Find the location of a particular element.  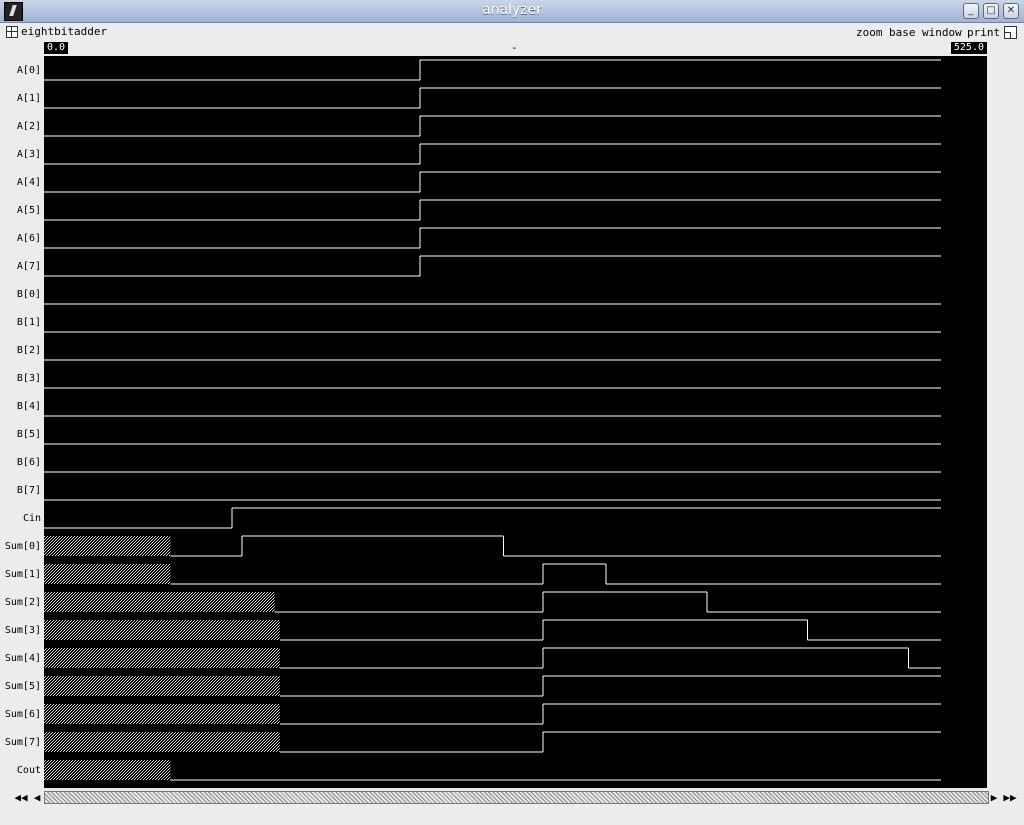

menu-base: base is located at coordinates (902, 32).